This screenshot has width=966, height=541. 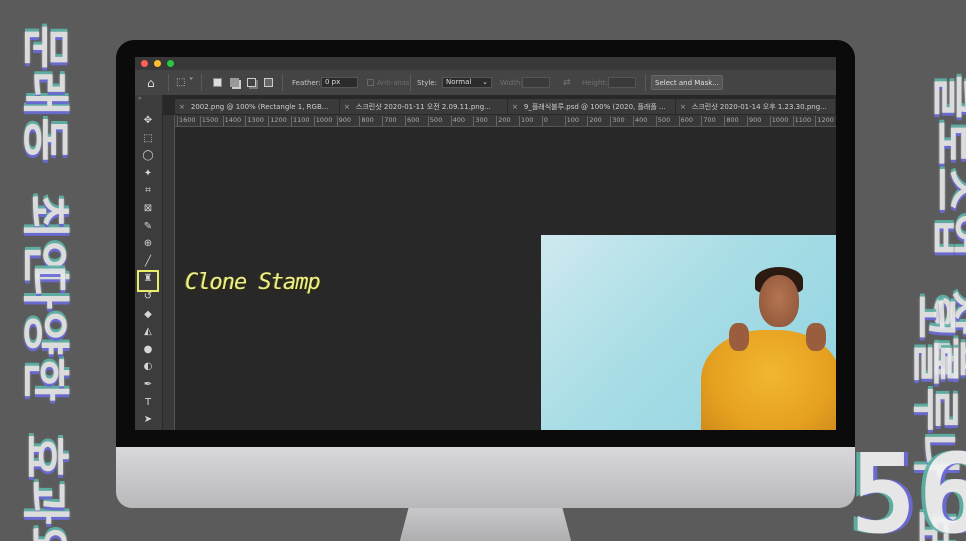 What do you see at coordinates (148, 155) in the screenshot?
I see `lasso-tool-icon: ◯` at bounding box center [148, 155].